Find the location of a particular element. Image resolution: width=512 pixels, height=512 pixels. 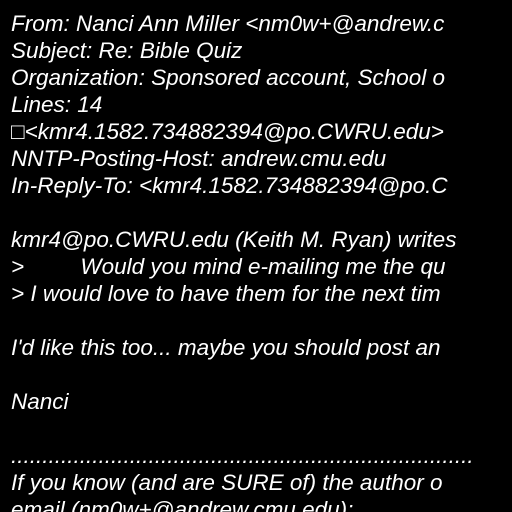

posting-host-header: NNTP-Posting-Host: andrew.cmu.edu is located at coordinates (199, 158).